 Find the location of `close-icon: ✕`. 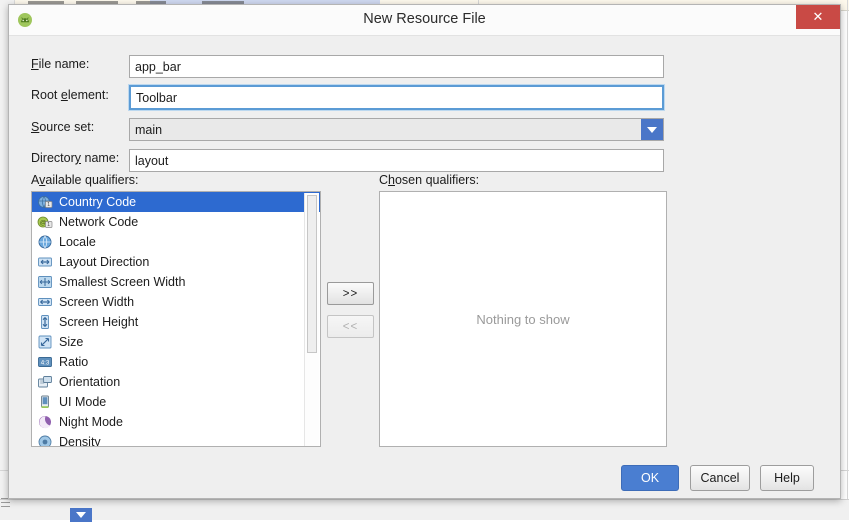

close-icon: ✕ is located at coordinates (818, 17).